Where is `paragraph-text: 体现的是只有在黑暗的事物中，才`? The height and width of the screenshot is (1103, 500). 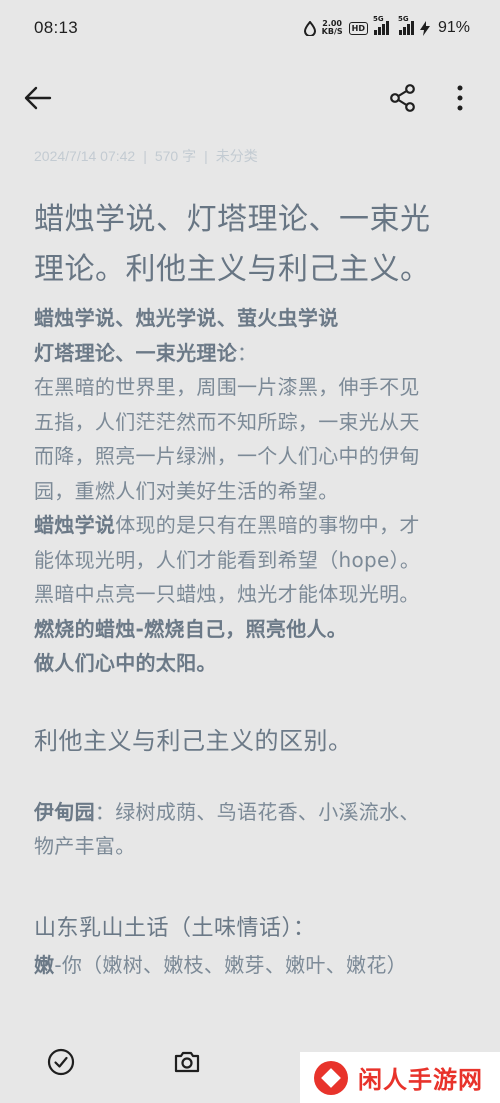 paragraph-text: 体现的是只有在黑暗的事物中，才 is located at coordinates (267, 525).